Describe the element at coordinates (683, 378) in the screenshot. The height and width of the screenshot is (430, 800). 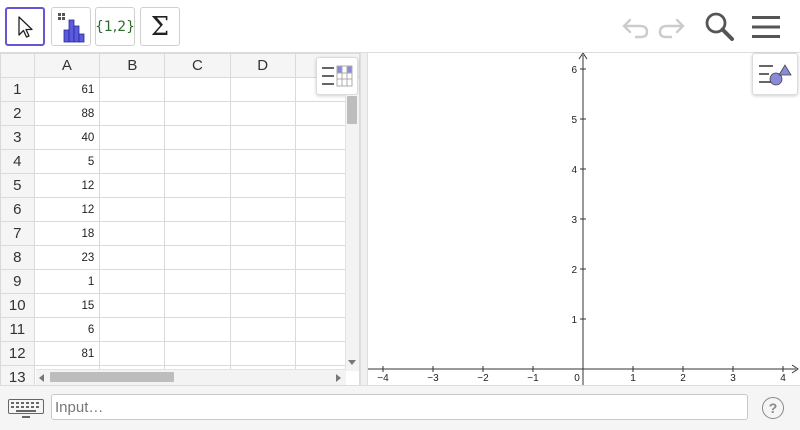
I see `x-tick-label: 2` at that location.